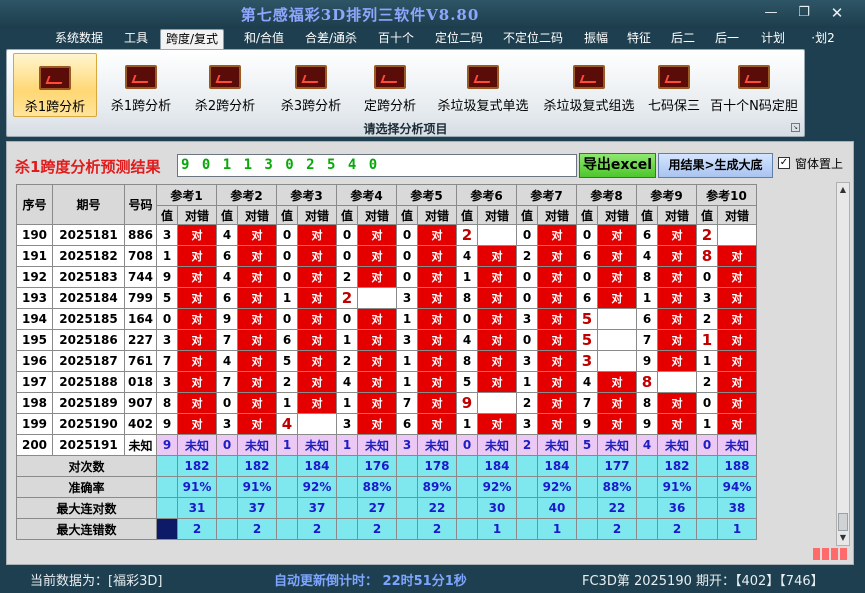 The height and width of the screenshot is (593, 865). I want to click on menu-item-9: 振幅, so click(596, 39).